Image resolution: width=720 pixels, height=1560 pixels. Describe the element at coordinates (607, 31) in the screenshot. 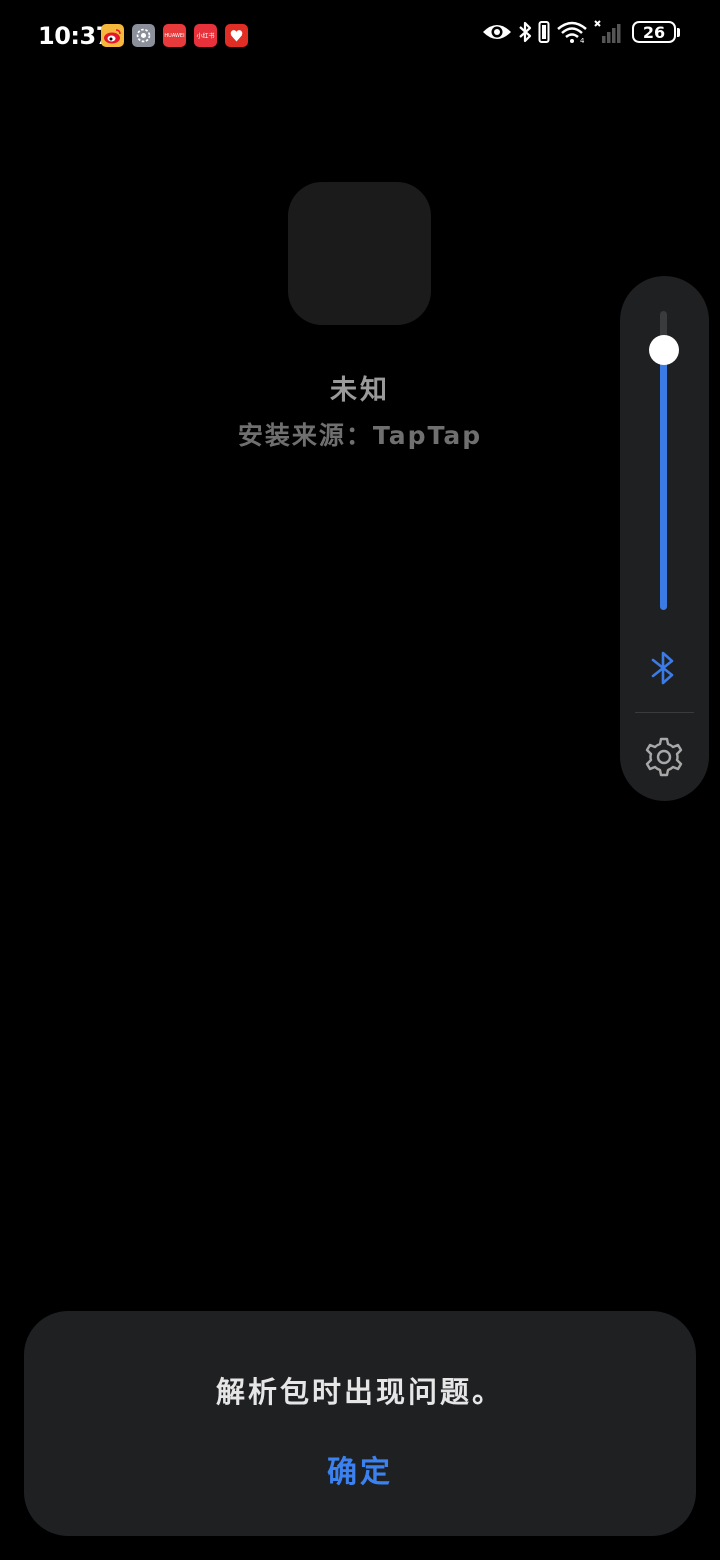

I see `no-signal-icon` at that location.